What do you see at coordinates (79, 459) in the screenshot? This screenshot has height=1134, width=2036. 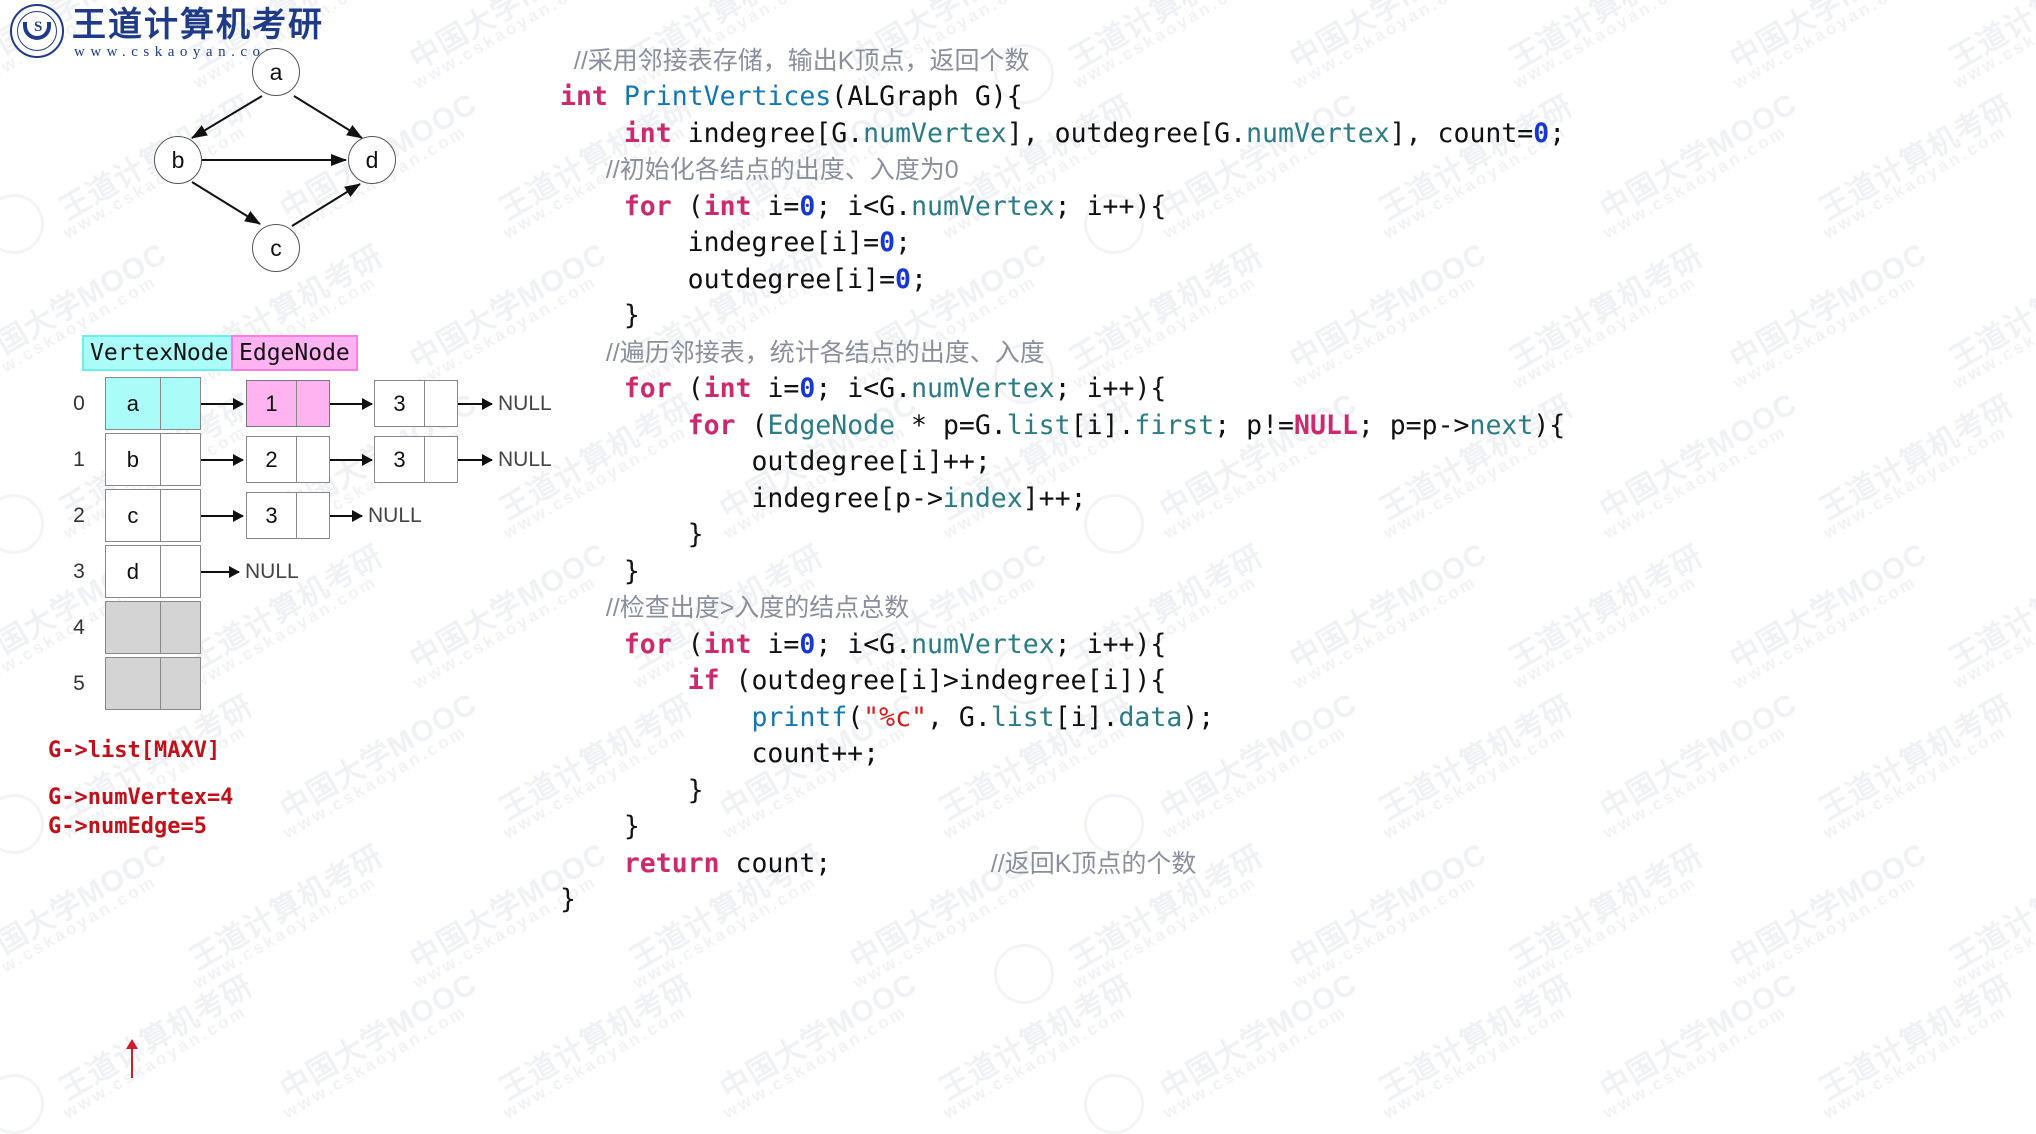 I see `row-index-1: 1` at bounding box center [79, 459].